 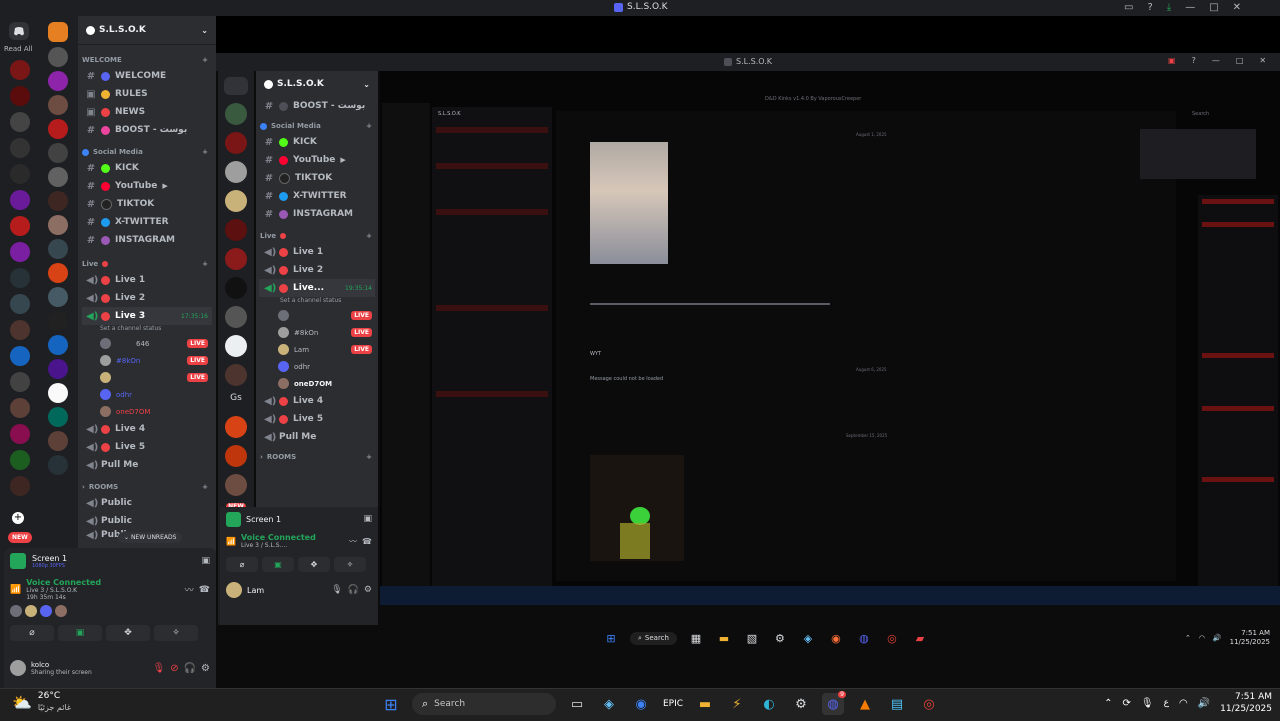 What do you see at coordinates (63, 590) in the screenshot?
I see `voice-channel-name: Live 3 / S.L.S.O.K` at bounding box center [63, 590].